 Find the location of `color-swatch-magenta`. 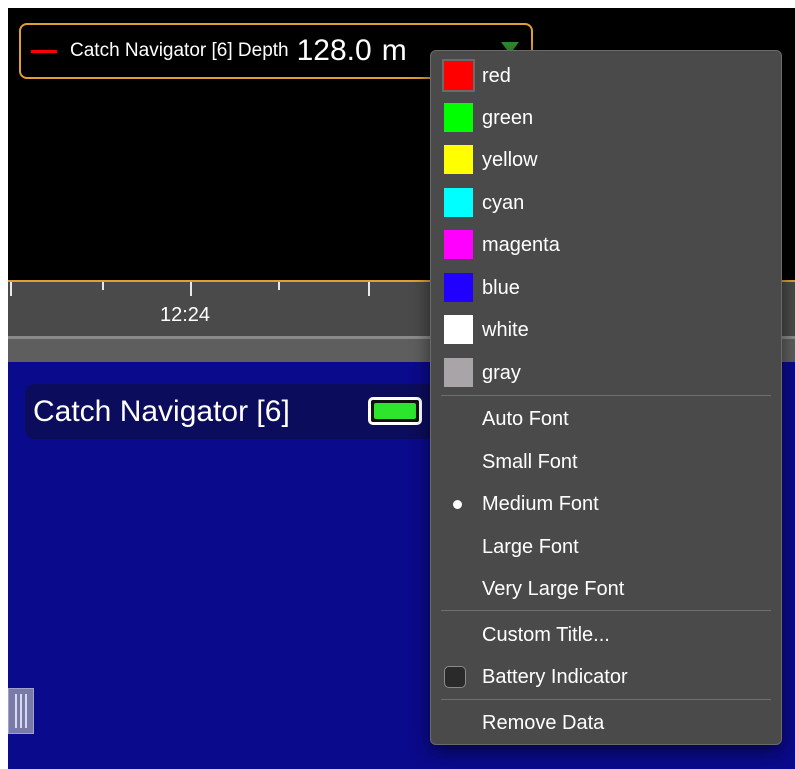

color-swatch-magenta is located at coordinates (458, 244).